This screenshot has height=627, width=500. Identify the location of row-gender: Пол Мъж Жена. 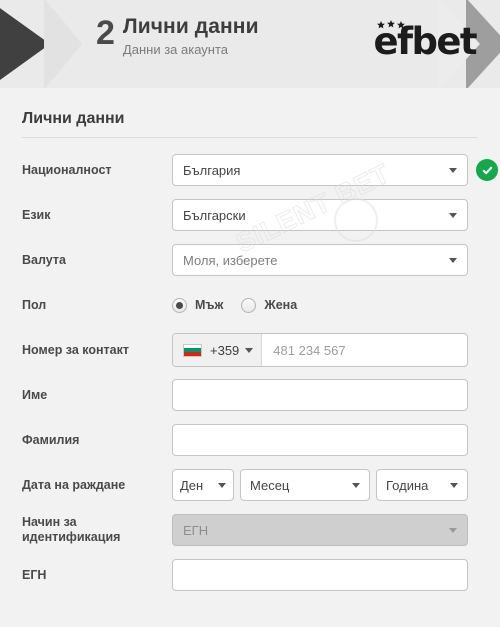
(250, 305).